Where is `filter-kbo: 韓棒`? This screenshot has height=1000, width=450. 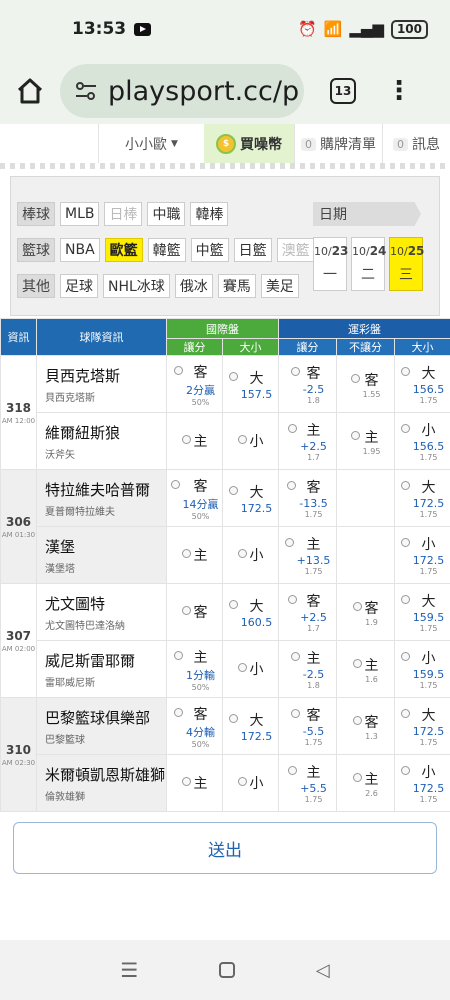 filter-kbo: 韓棒 is located at coordinates (209, 214).